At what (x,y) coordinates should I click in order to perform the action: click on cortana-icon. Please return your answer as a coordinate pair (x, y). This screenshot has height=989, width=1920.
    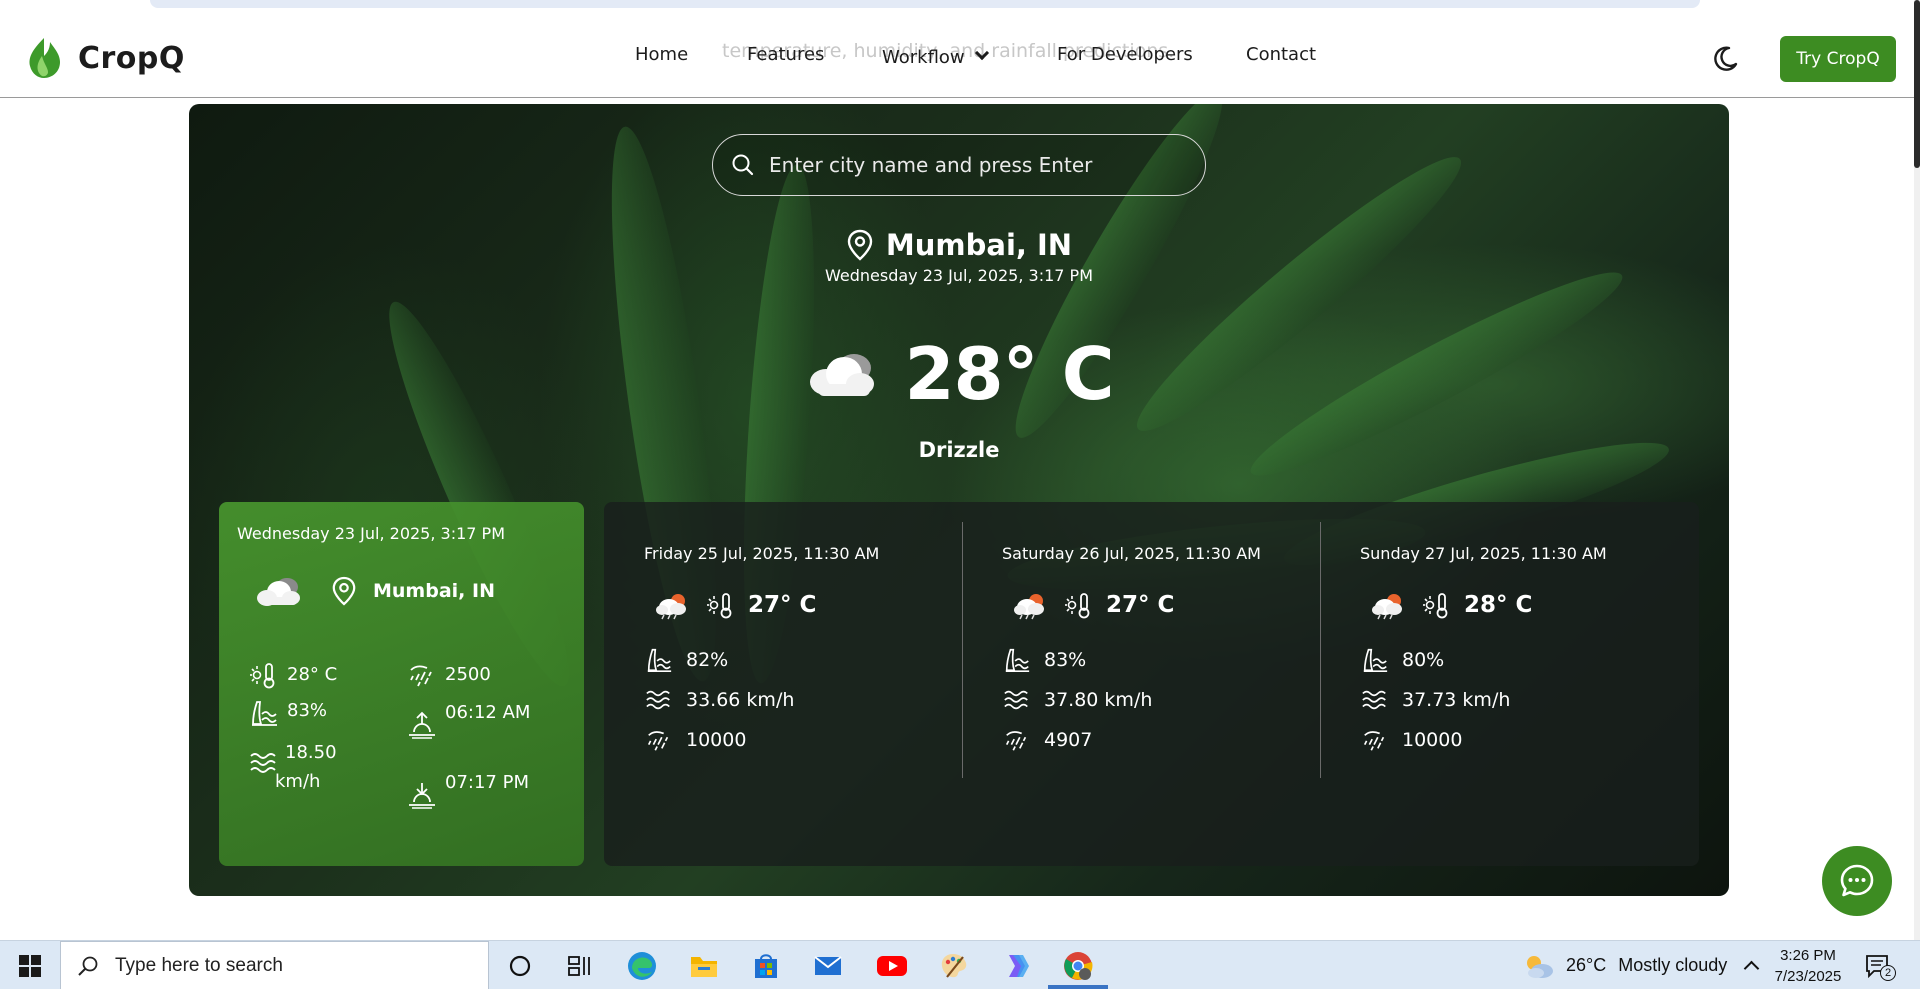
    Looking at the image, I should click on (520, 966).